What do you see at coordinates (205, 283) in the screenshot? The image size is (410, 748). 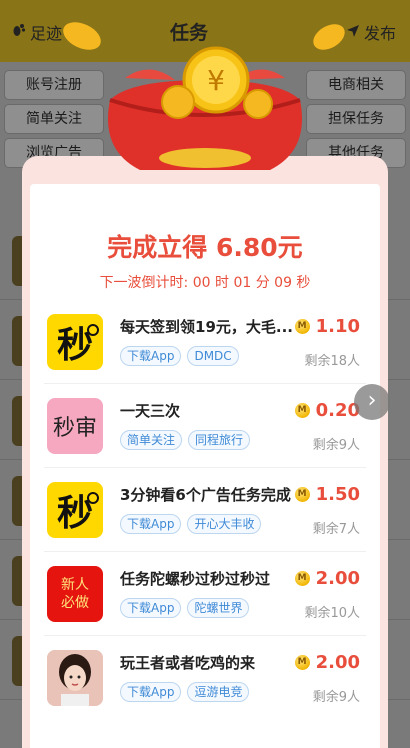 I see `countdown-timer: 下一波倒计时: 00 时 01 分 09 秒` at bounding box center [205, 283].